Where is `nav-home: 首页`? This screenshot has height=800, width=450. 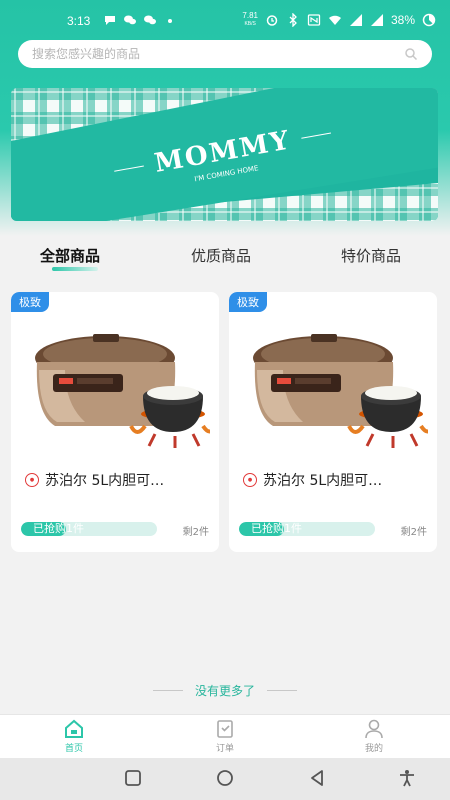
nav-home: 首页 is located at coordinates (74, 736).